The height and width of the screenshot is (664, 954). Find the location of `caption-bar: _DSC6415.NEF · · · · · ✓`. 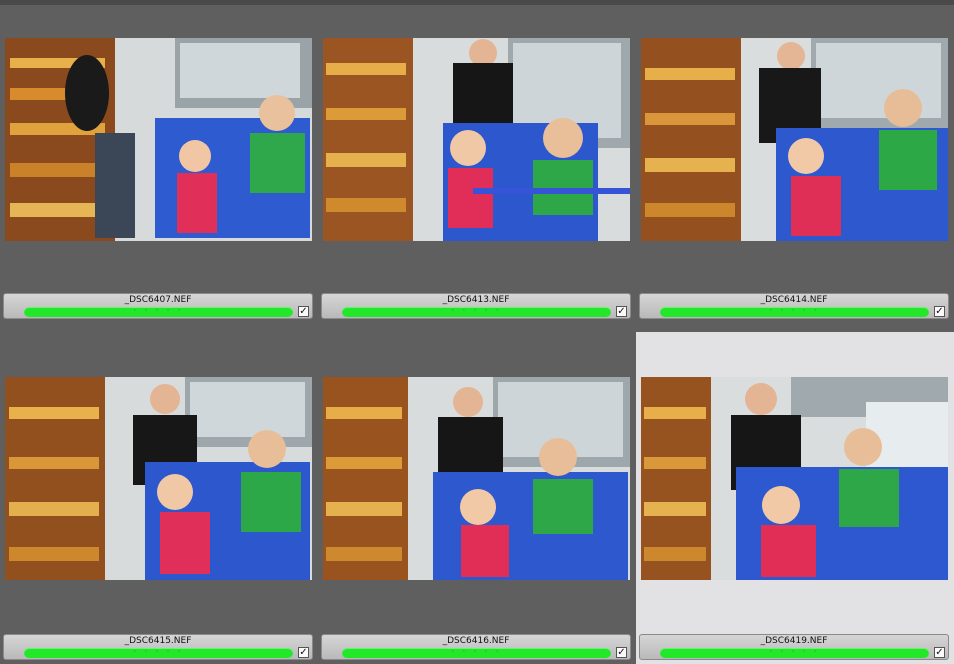

caption-bar: _DSC6415.NEF · · · · · ✓ is located at coordinates (158, 647).